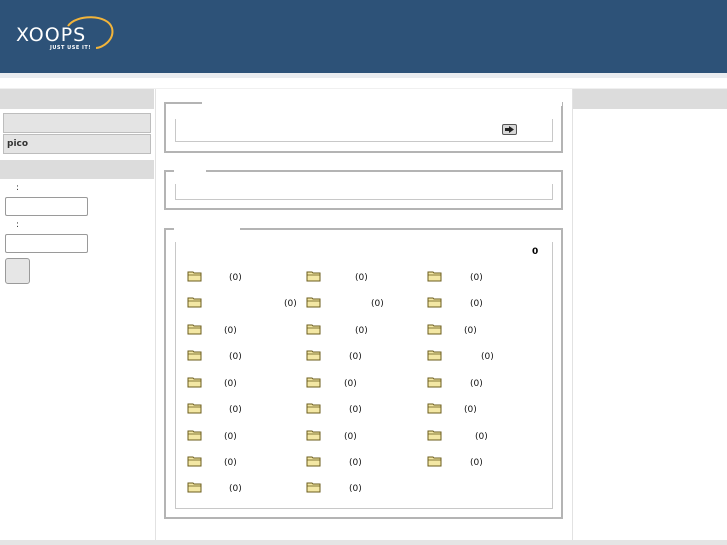 The width and height of the screenshot is (727, 545). Describe the element at coordinates (77, 123) in the screenshot. I see `menu-item-home` at that location.